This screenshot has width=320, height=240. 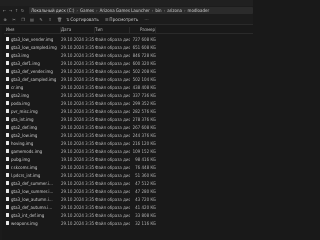 I want to click on column-header-size: Размер, so click(x=143, y=30).